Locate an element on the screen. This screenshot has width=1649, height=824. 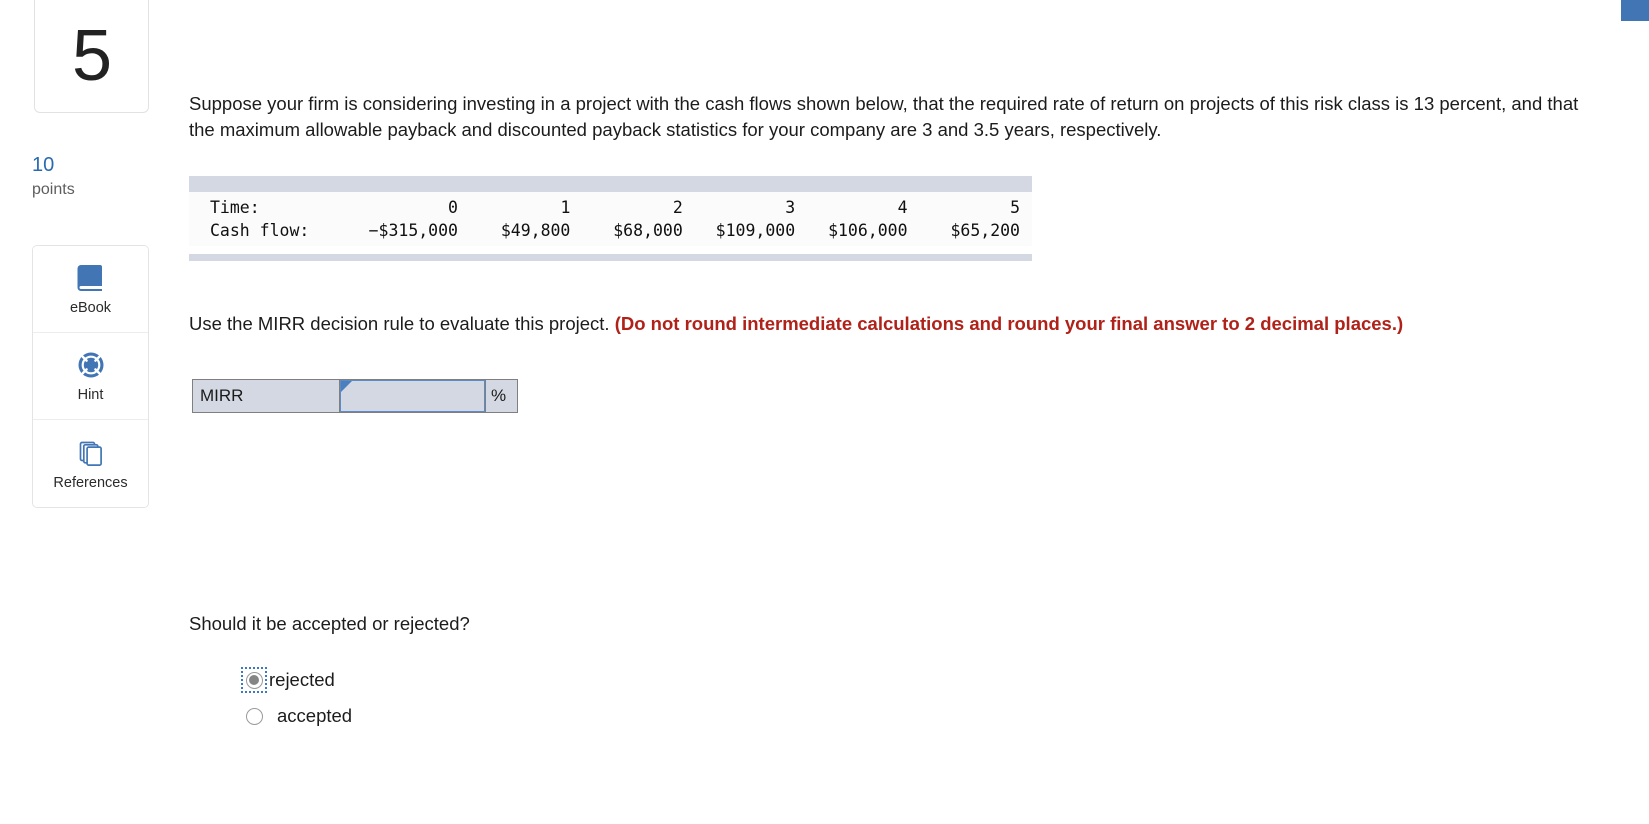
time-cell-0: 0 is located at coordinates (453, 207).